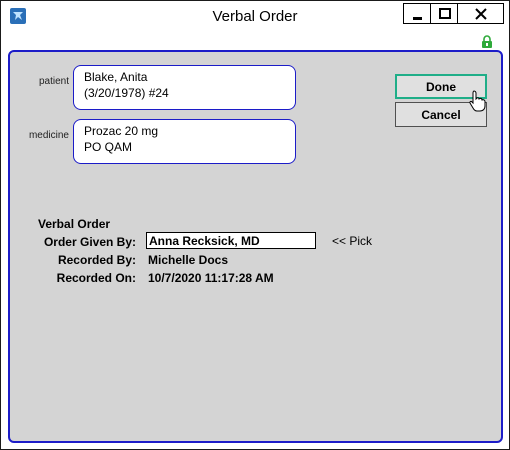 The height and width of the screenshot is (450, 510). What do you see at coordinates (188, 260) in the screenshot?
I see `recorded-by-value: Michelle Docs` at bounding box center [188, 260].